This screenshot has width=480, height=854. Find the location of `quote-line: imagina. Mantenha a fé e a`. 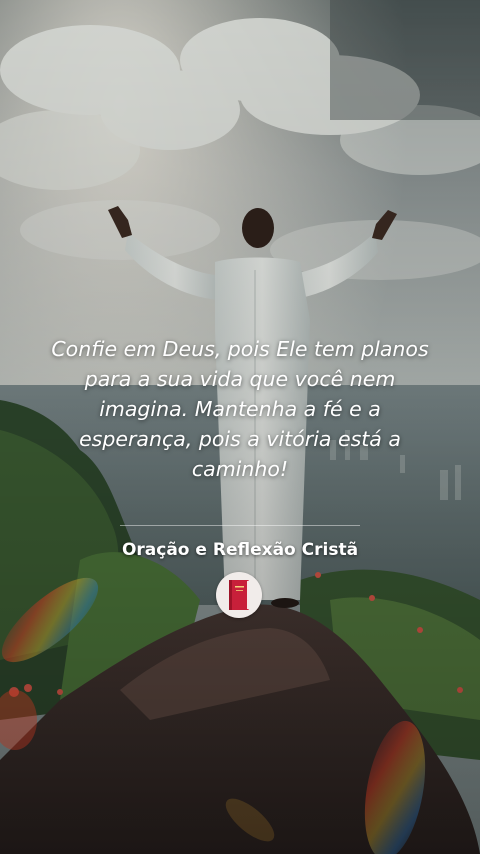

quote-line: imagina. Mantenha a fé e a is located at coordinates (240, 409).